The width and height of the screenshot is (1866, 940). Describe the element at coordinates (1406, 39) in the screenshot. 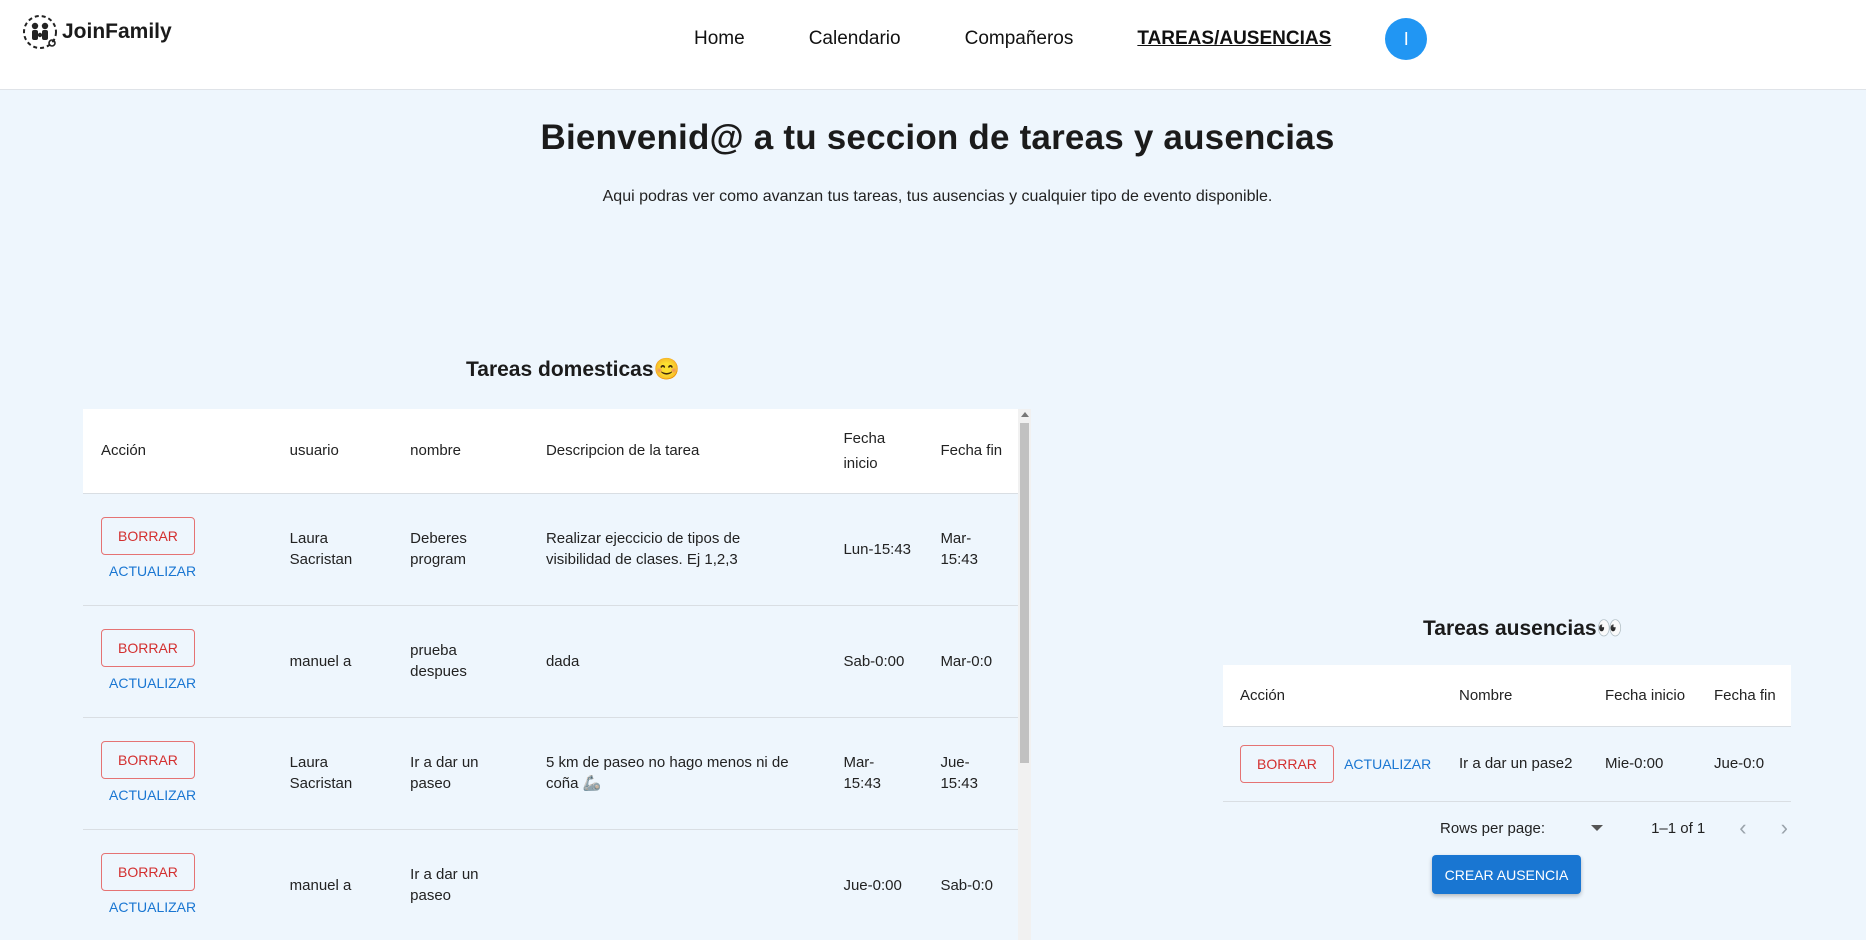

I see `user-avatar: I` at that location.